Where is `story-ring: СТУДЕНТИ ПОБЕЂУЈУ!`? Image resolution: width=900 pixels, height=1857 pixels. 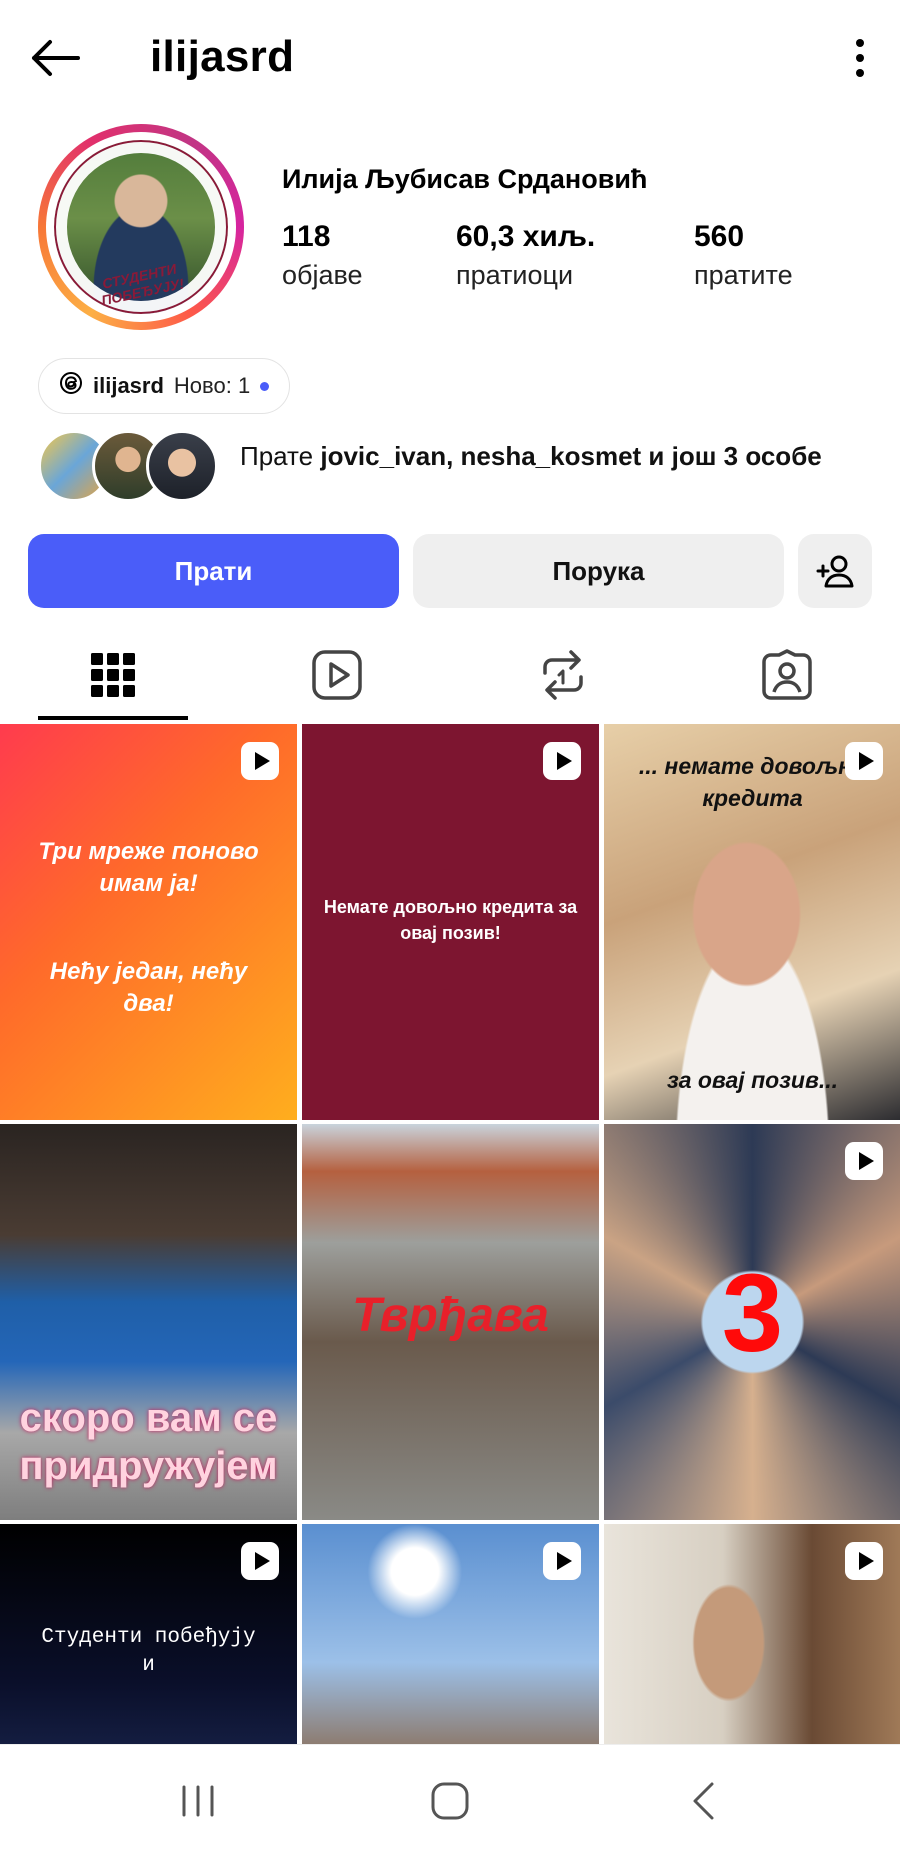
story-ring: СТУДЕНТИ ПОБЕЂУЈУ! is located at coordinates (141, 227).